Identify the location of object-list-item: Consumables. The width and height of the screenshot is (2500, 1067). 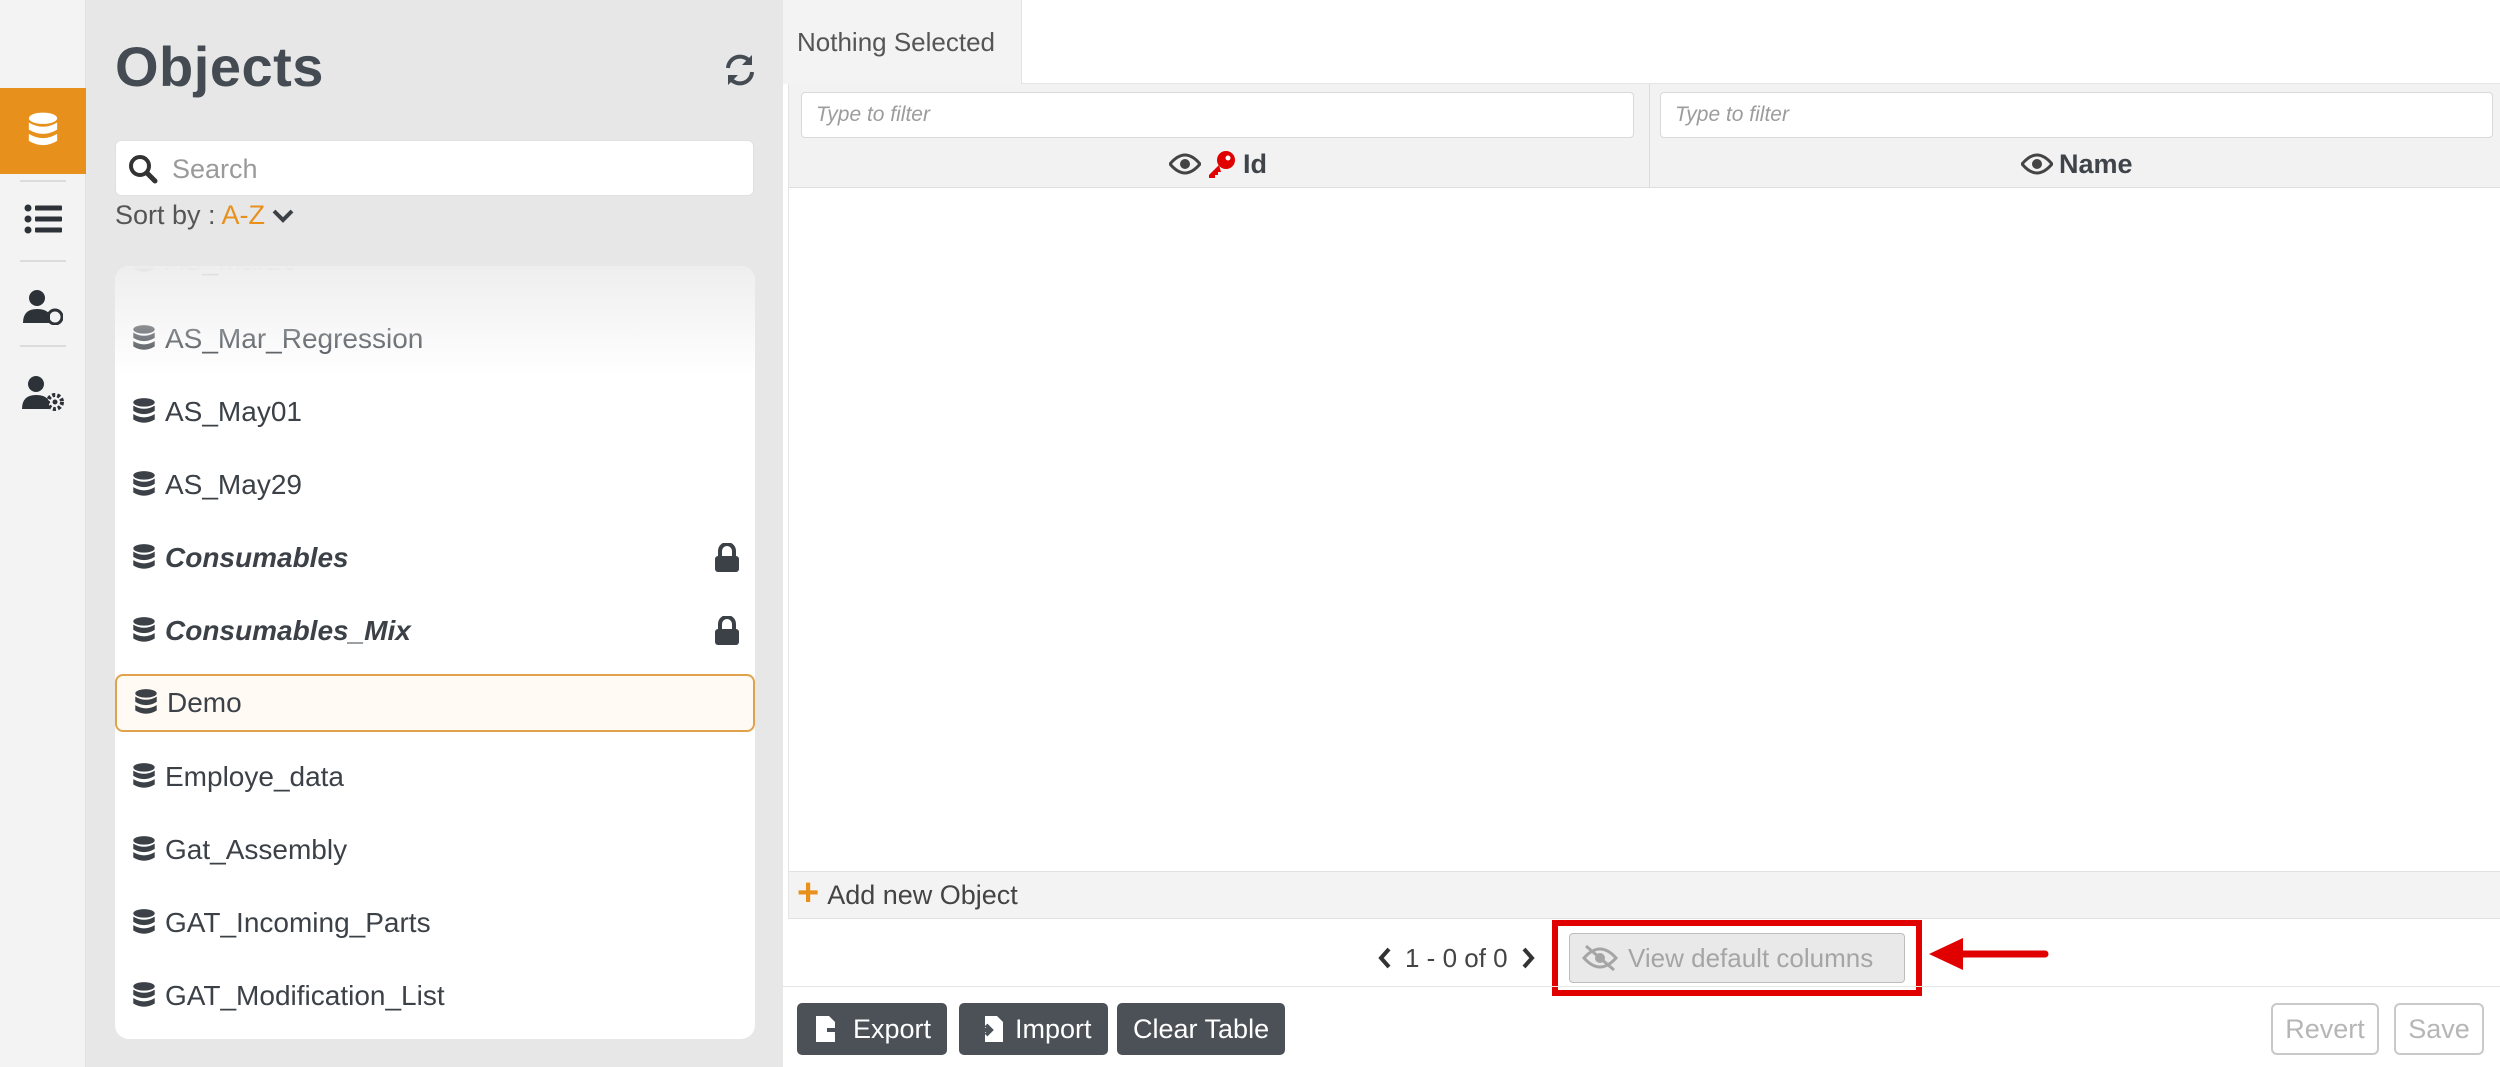
(435, 558).